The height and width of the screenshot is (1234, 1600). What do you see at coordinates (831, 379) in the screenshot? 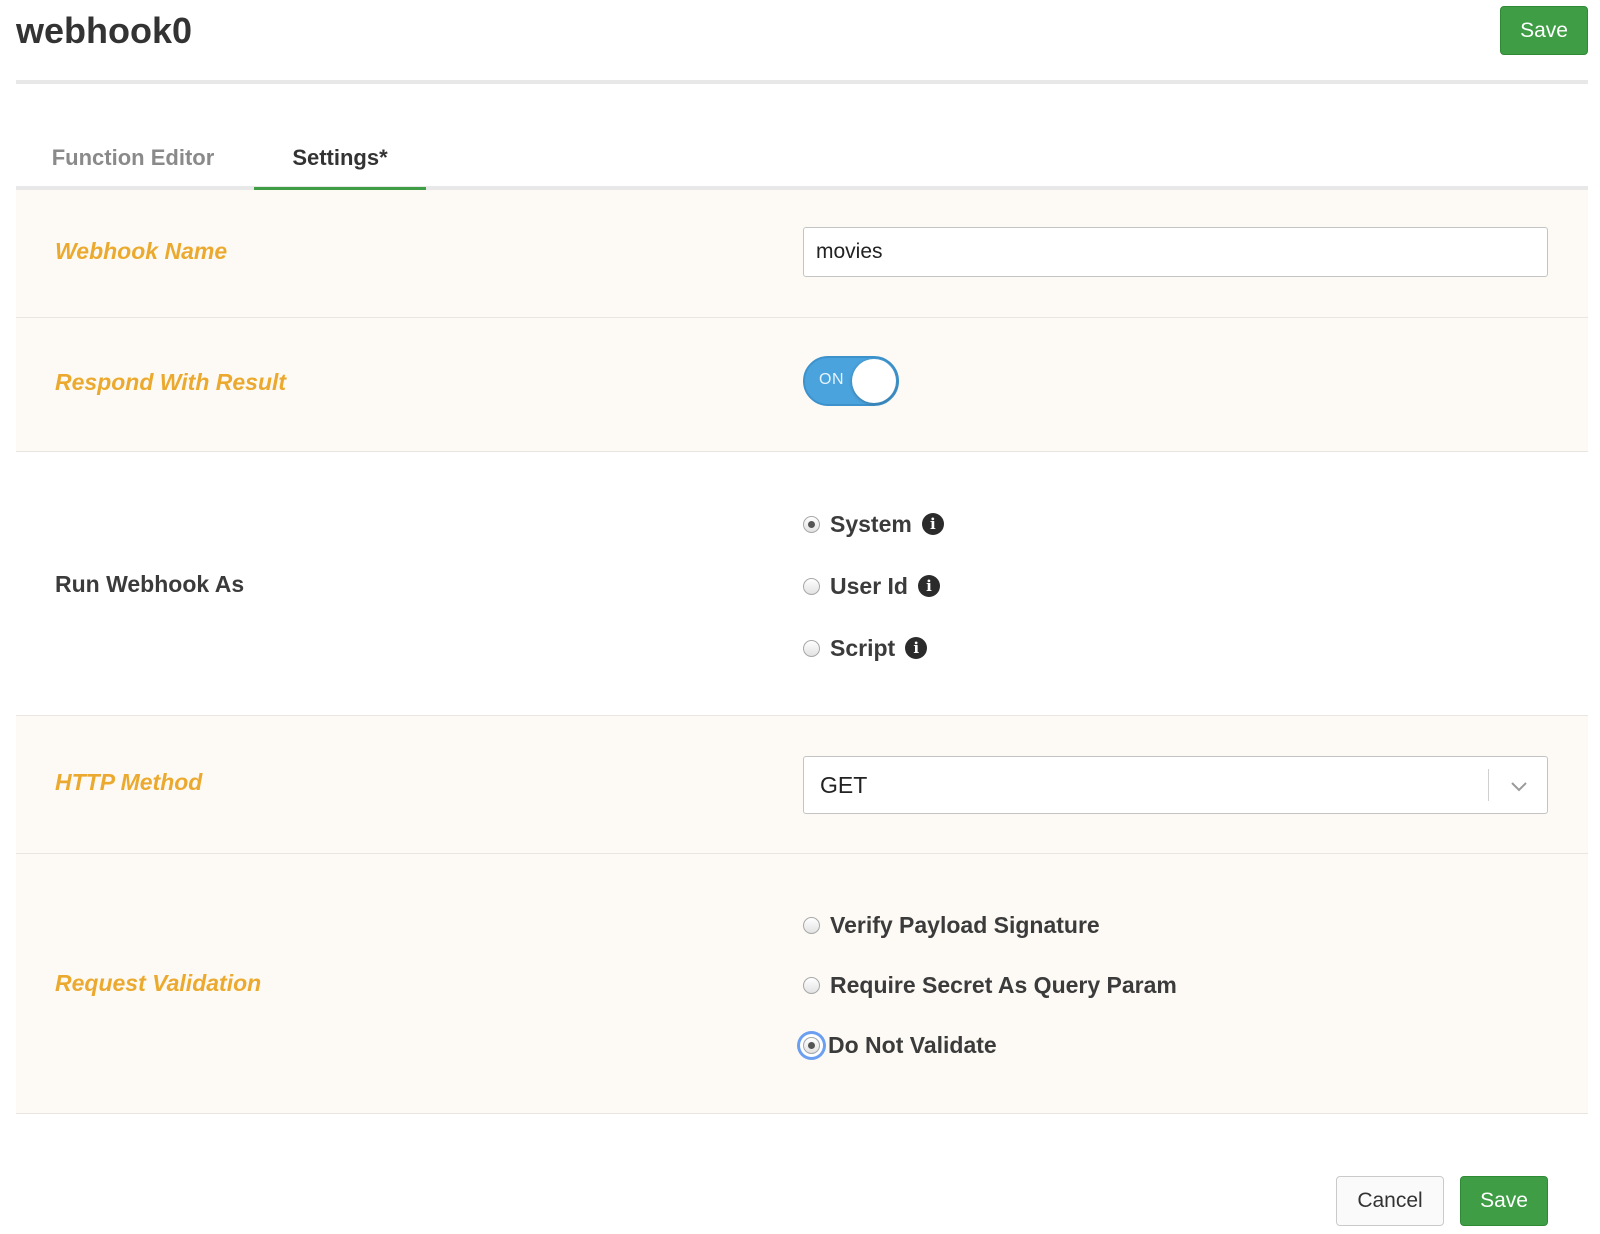
I see `toggle-on-text: ON` at bounding box center [831, 379].